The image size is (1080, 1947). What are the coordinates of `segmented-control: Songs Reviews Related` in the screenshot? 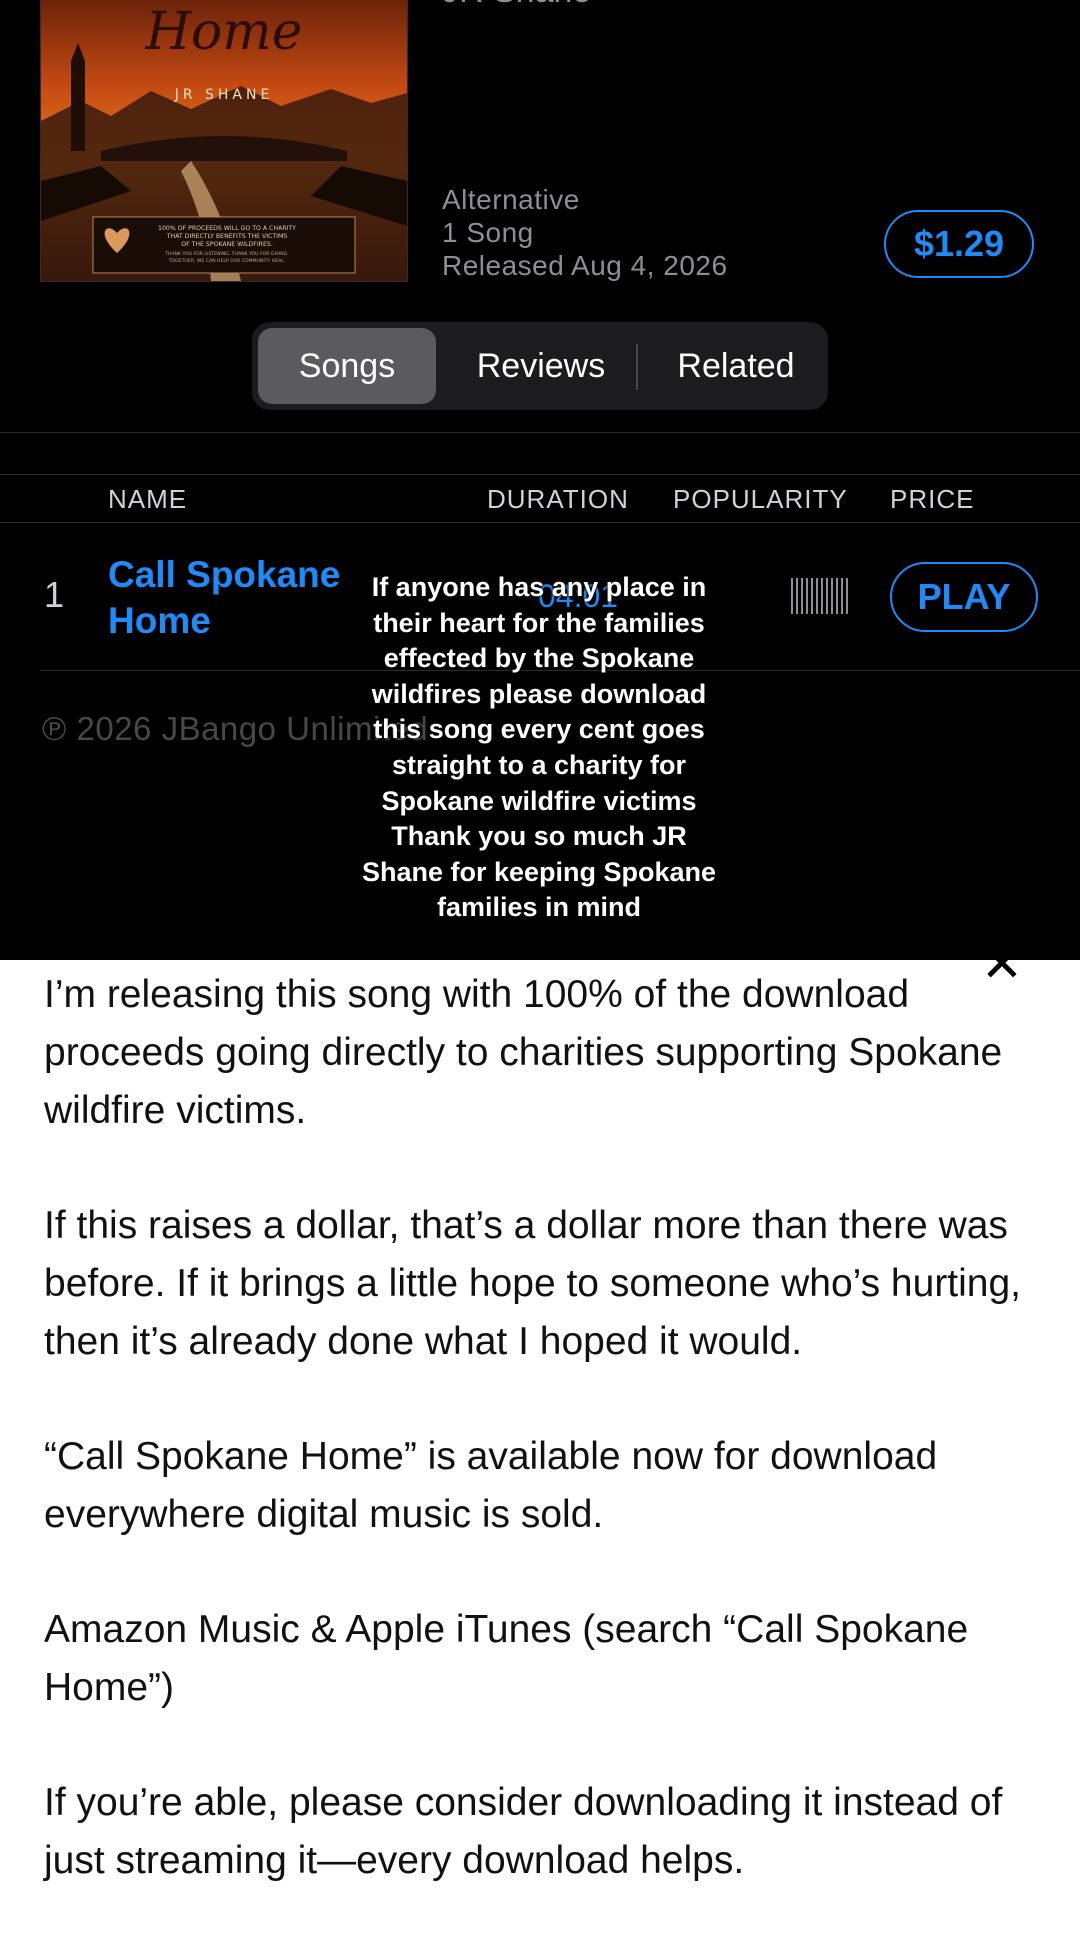 It's located at (540, 366).